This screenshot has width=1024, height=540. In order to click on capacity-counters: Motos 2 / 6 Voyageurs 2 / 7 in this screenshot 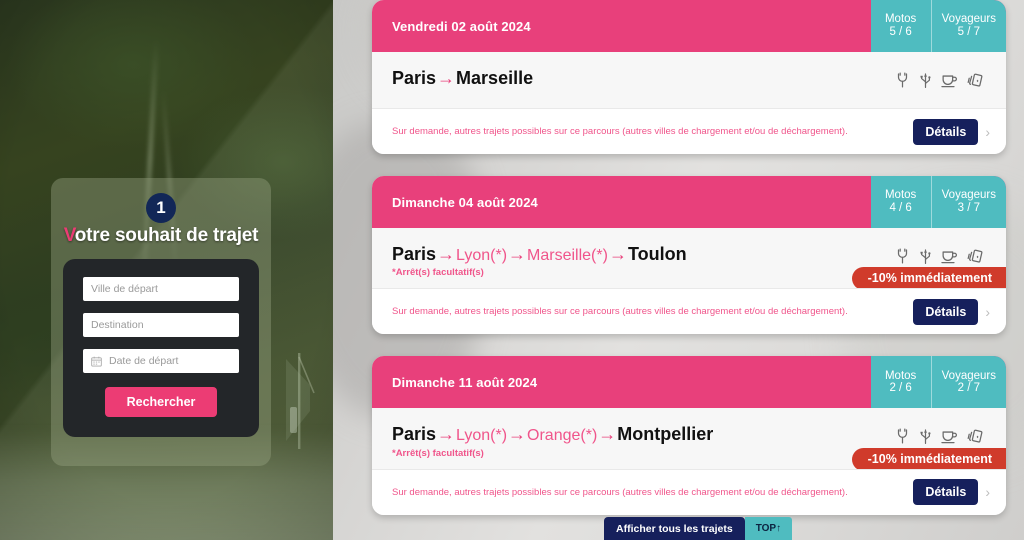, I will do `click(938, 382)`.